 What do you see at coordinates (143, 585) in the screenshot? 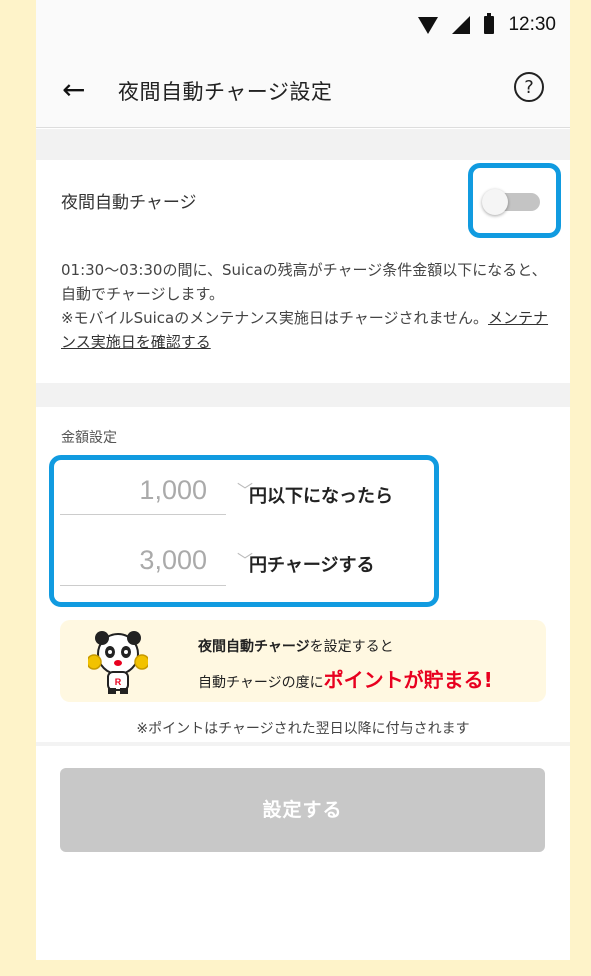
I see `charge-underline` at bounding box center [143, 585].